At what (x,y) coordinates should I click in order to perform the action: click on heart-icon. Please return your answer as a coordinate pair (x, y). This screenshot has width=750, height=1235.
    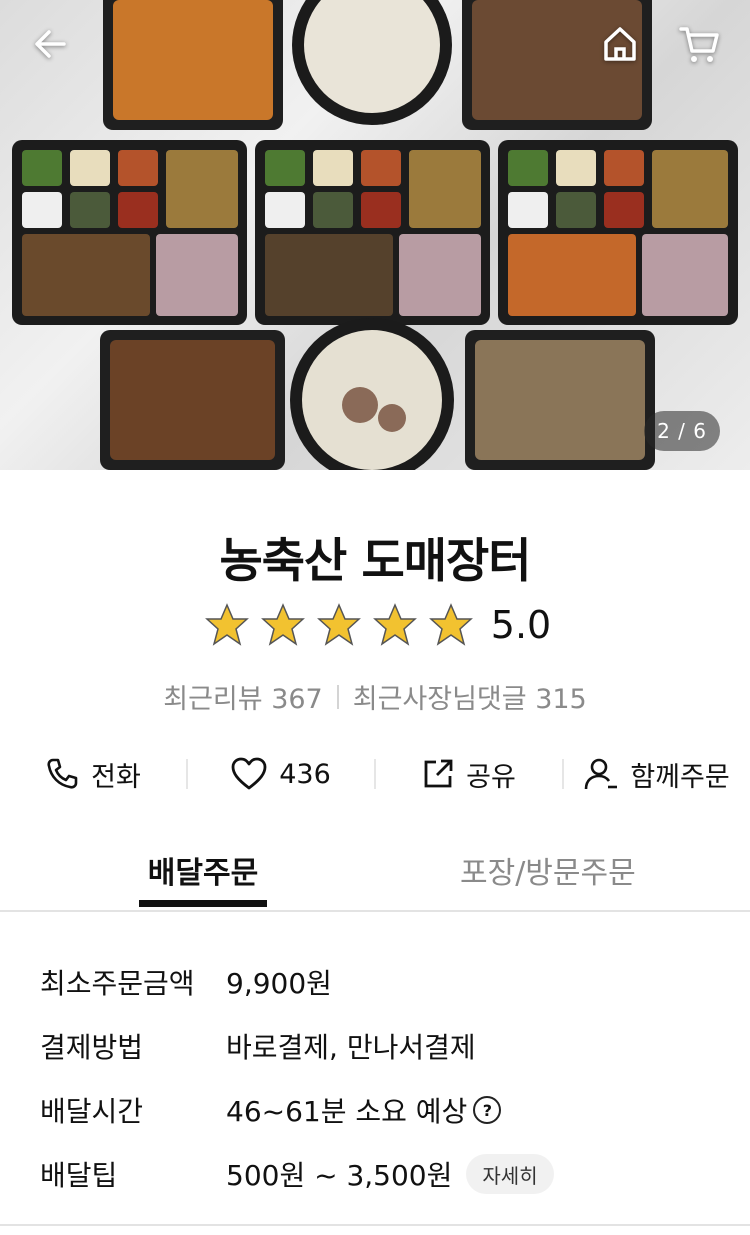
    Looking at the image, I should click on (249, 773).